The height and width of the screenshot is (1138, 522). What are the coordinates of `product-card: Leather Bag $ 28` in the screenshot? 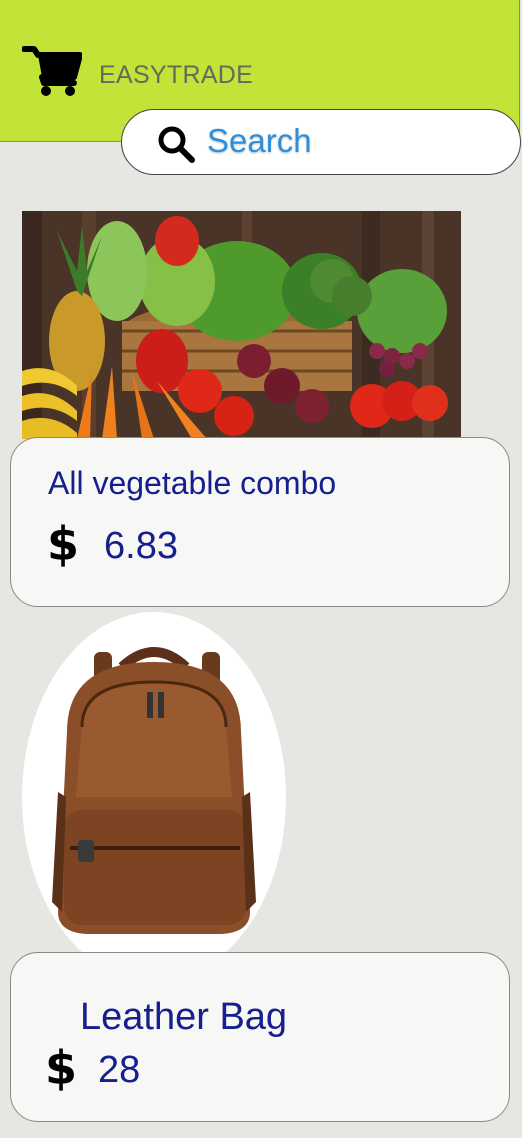 It's located at (260, 1037).